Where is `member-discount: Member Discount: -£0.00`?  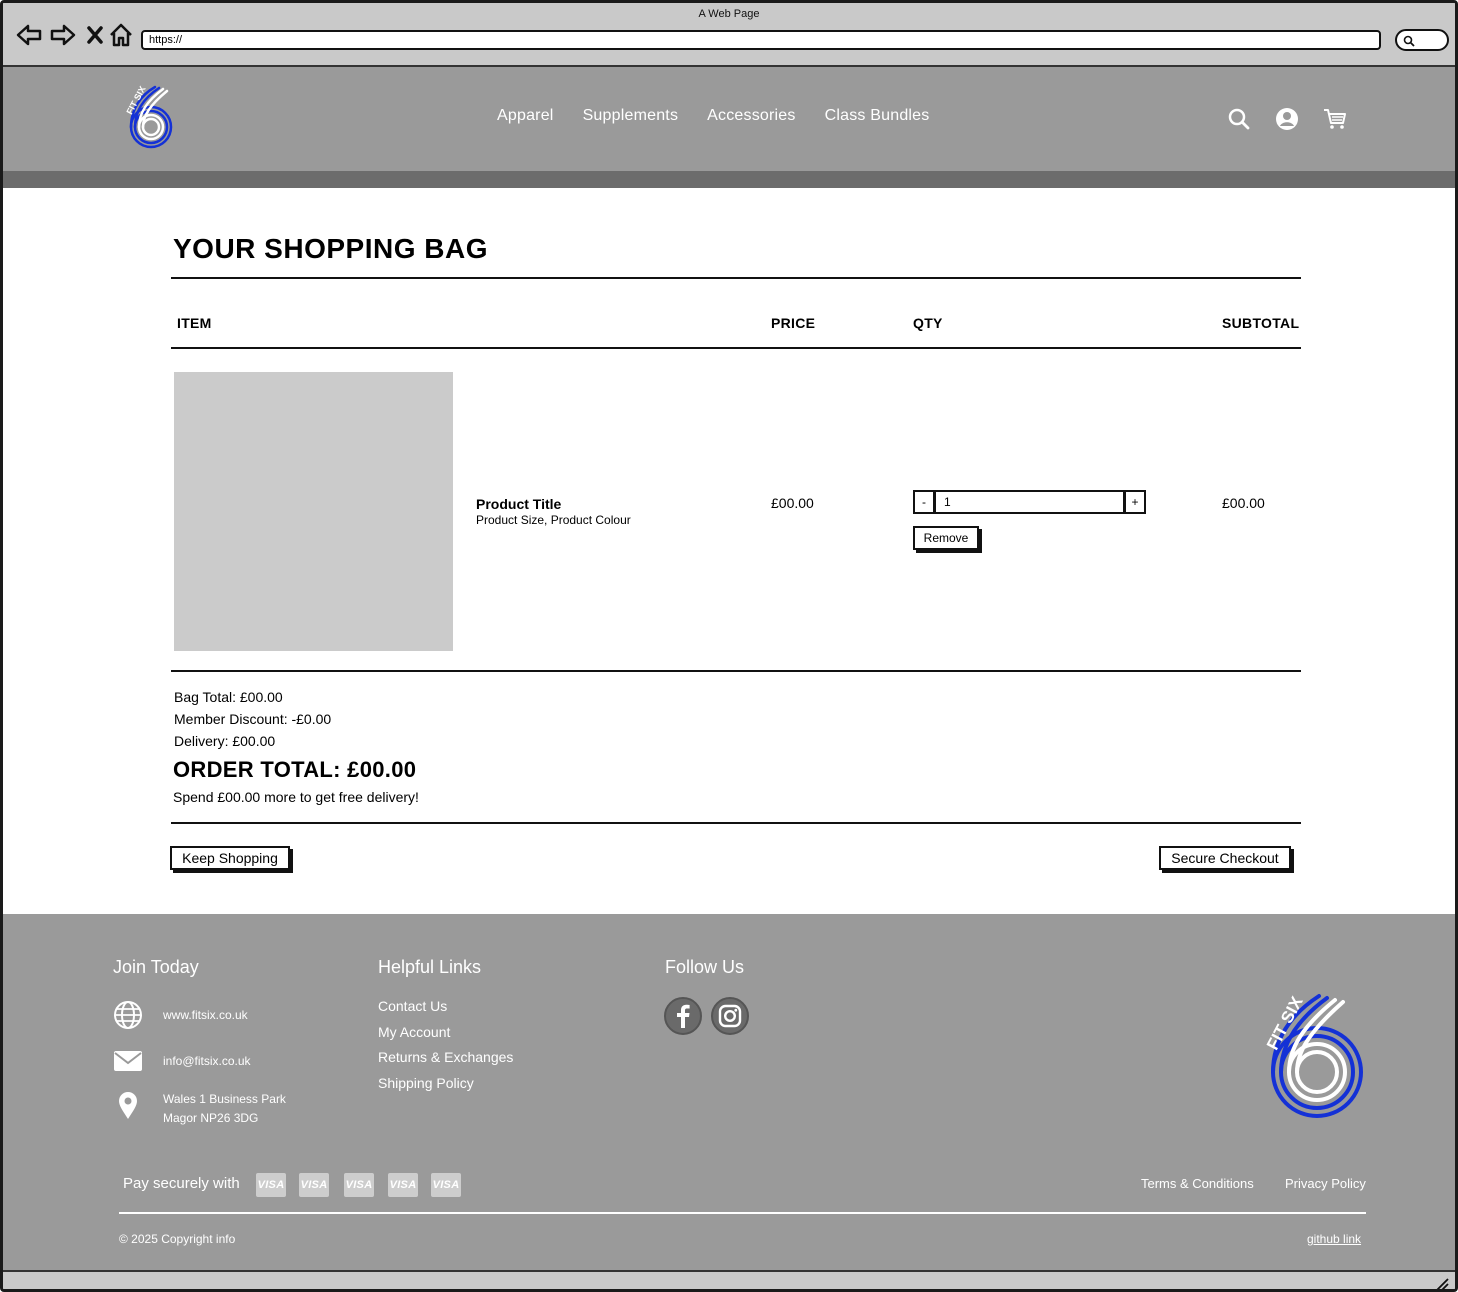
member-discount: Member Discount: -£0.00 is located at coordinates (253, 719).